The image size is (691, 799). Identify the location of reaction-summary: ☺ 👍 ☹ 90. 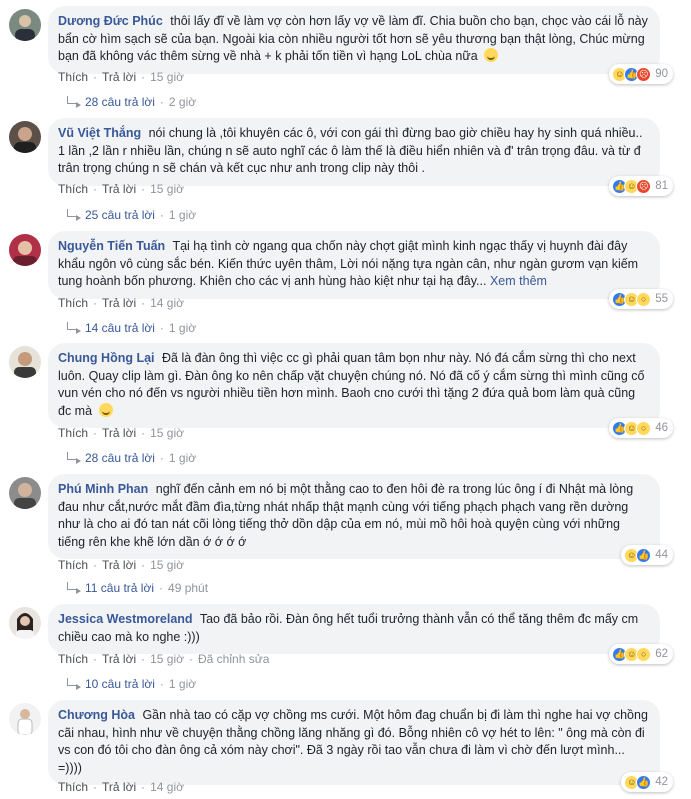
(641, 74).